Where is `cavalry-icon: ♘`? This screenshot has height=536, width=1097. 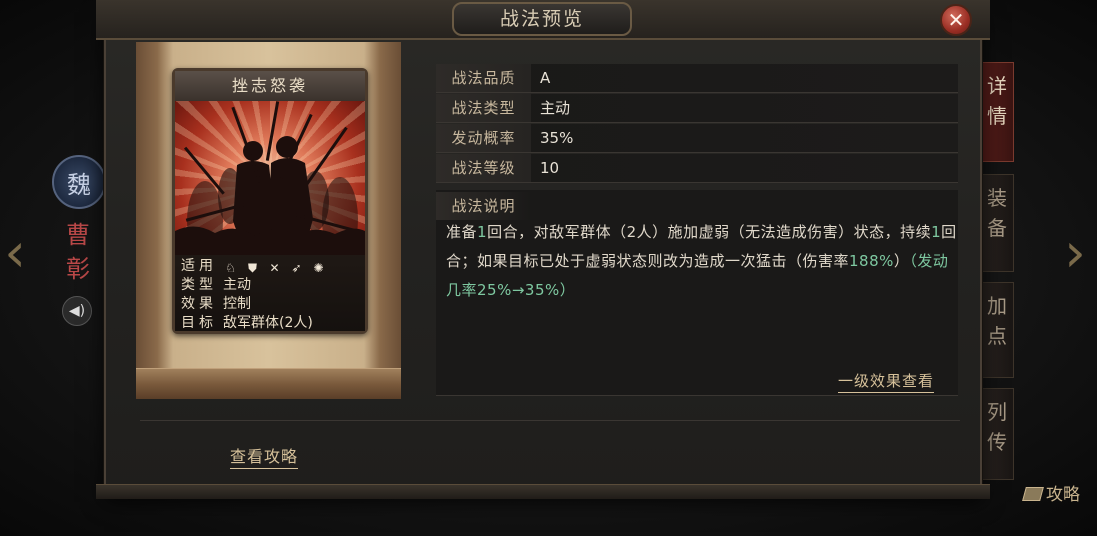 cavalry-icon: ♘ is located at coordinates (230, 268).